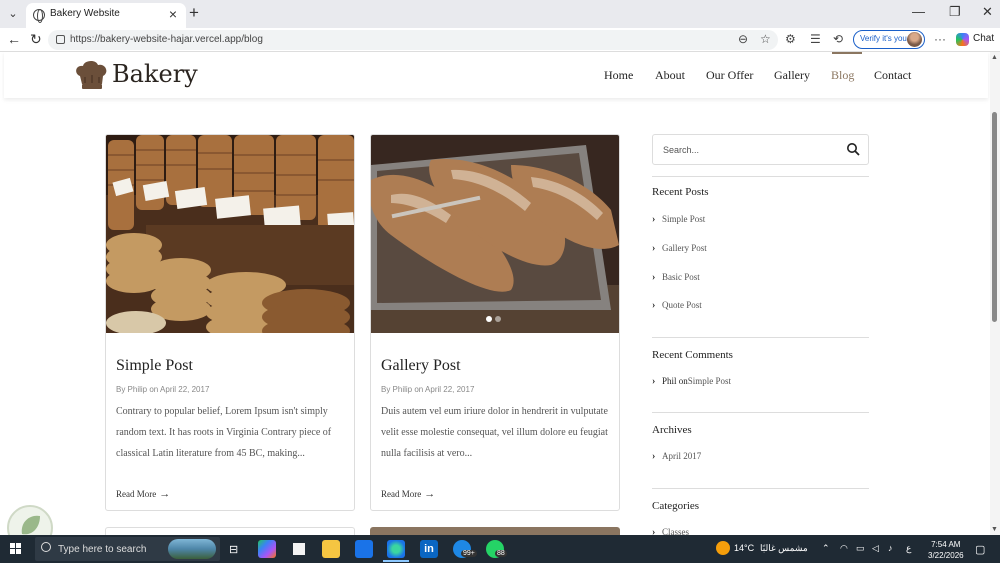 The image size is (1000, 563). I want to click on close-window-icon: ✕, so click(987, 12).